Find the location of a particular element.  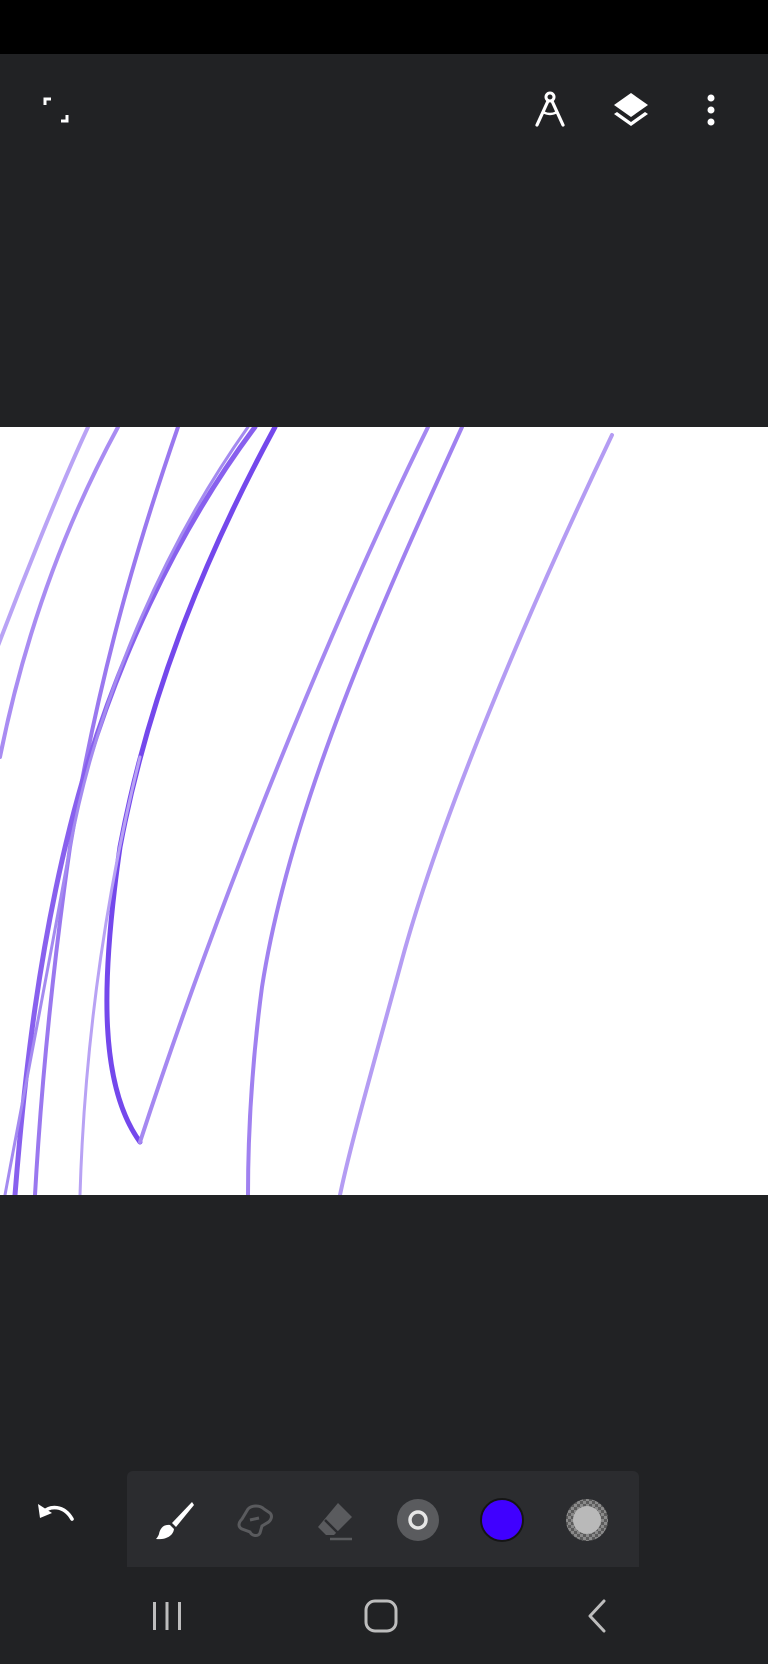

smudge-tool is located at coordinates (255, 1520).